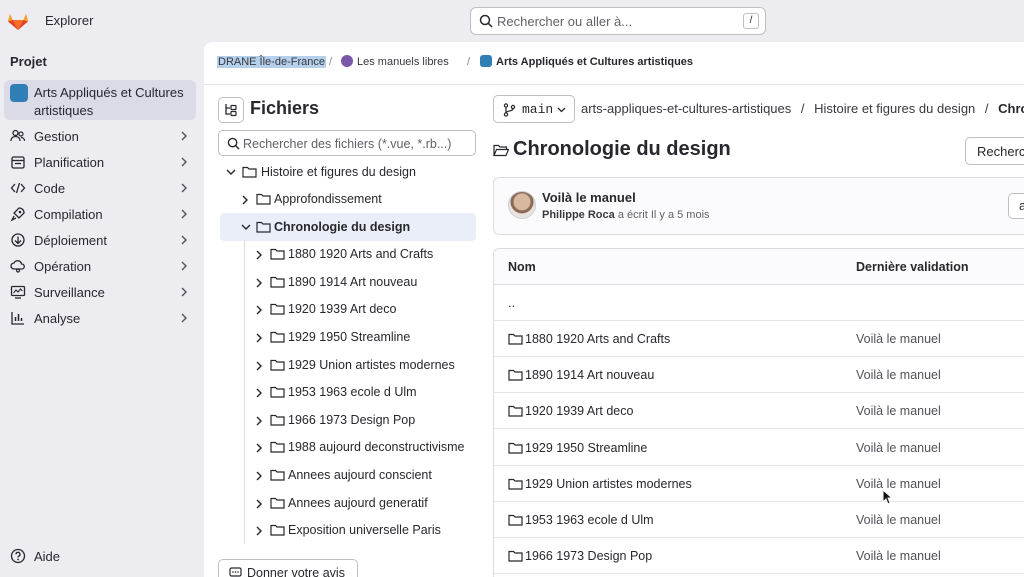 The height and width of the screenshot is (577, 1024). Describe the element at coordinates (594, 62) in the screenshot. I see `breadcrumb-project-link: Arts Appliqués et Cultures artistiques` at that location.